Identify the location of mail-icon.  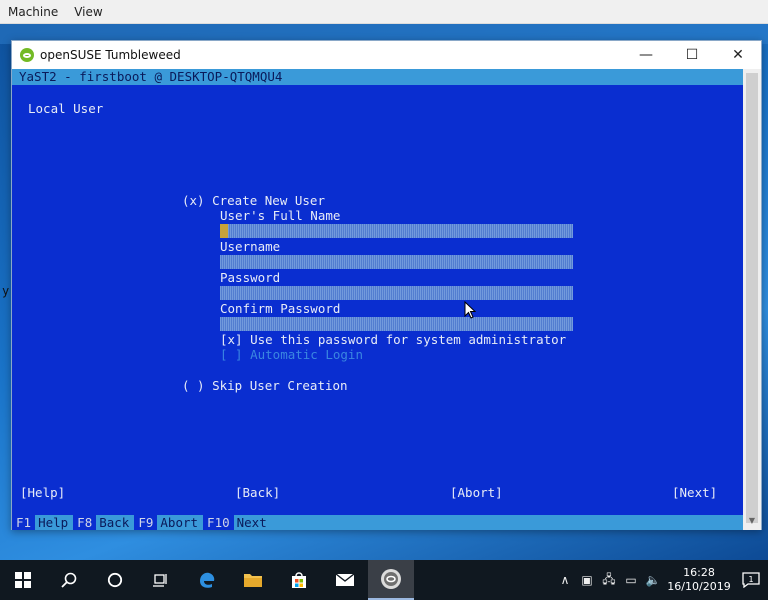
(345, 579).